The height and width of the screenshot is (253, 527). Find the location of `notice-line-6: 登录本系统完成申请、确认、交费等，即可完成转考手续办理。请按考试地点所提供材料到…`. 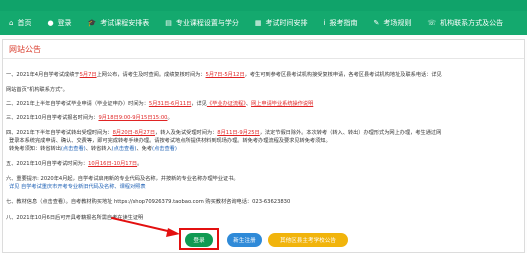

notice-line-6: 登录本系统完成申请、确认、交费等，即可完成转考手续办理。请按考试地点所提供材料到… is located at coordinates (170, 141).